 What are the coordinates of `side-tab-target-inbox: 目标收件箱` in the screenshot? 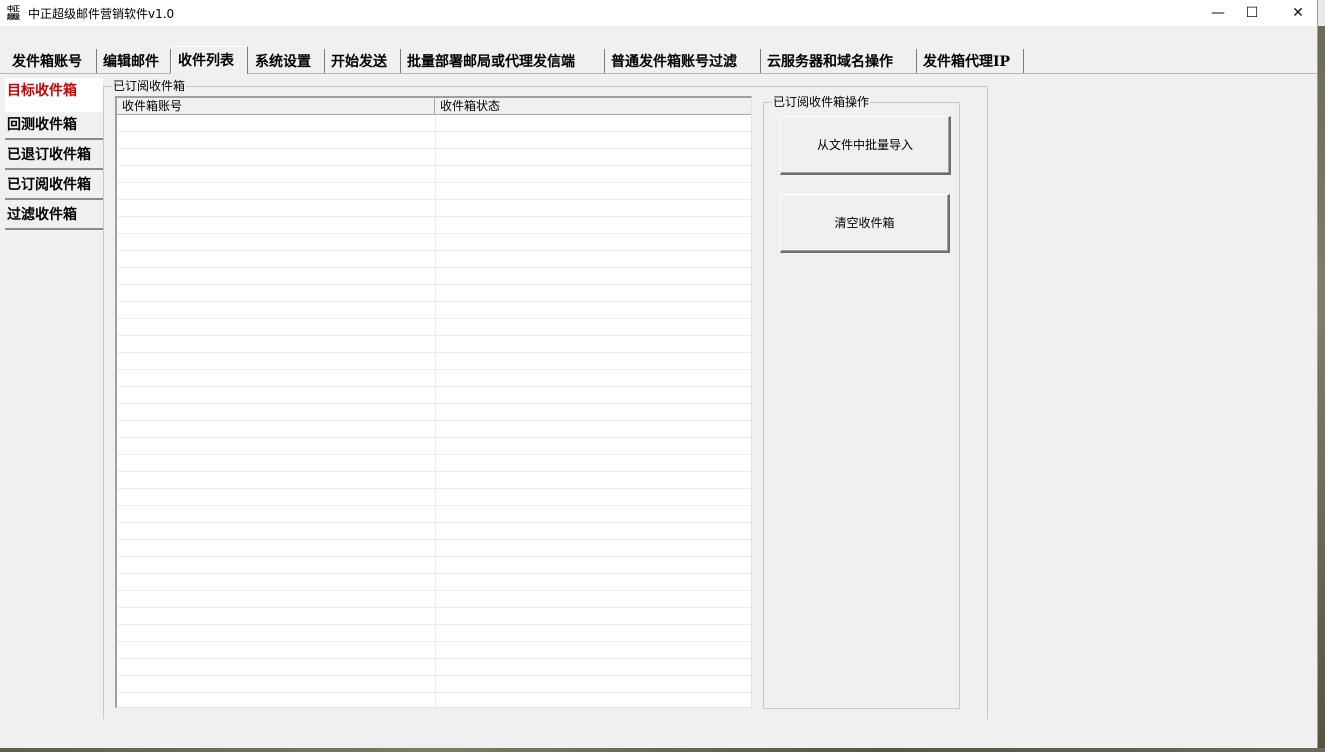 It's located at (54, 95).